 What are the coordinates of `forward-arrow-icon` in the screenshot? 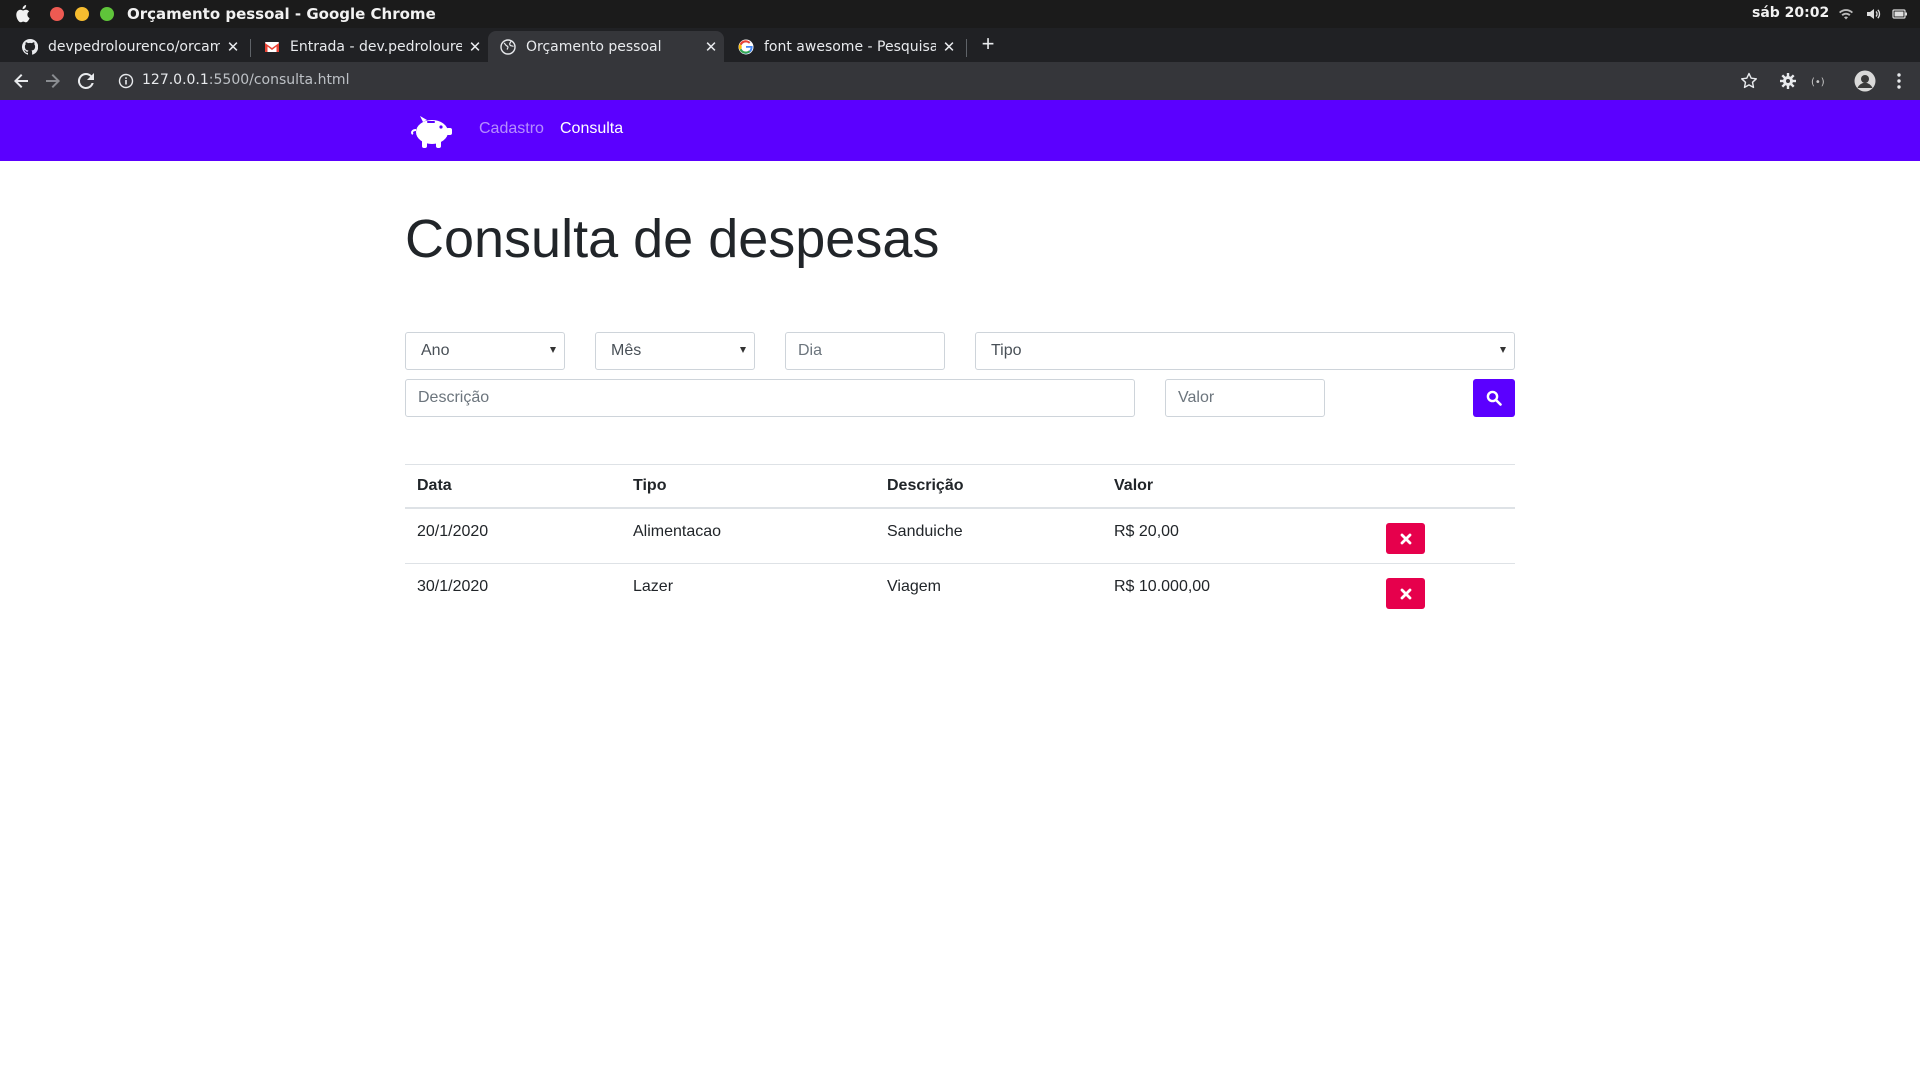 It's located at (53, 81).